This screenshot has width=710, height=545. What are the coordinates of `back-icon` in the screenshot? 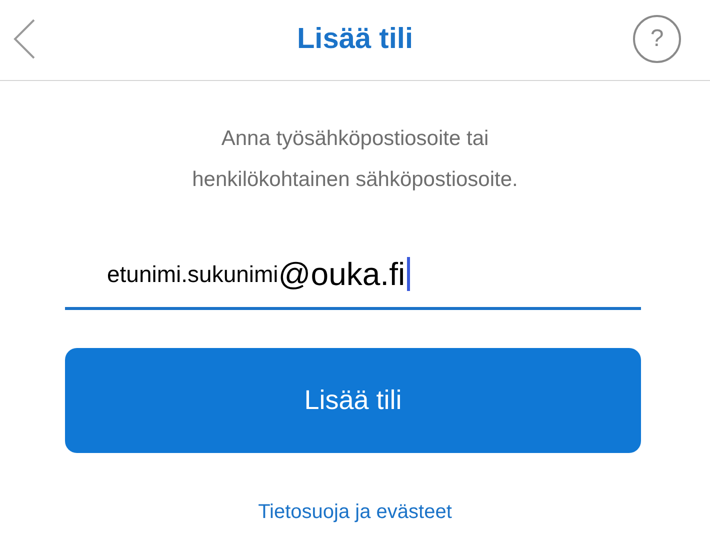 It's located at (24, 39).